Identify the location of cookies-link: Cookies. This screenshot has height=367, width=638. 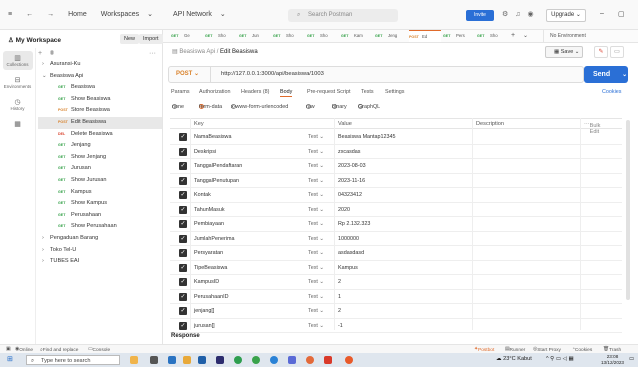
(611, 92).